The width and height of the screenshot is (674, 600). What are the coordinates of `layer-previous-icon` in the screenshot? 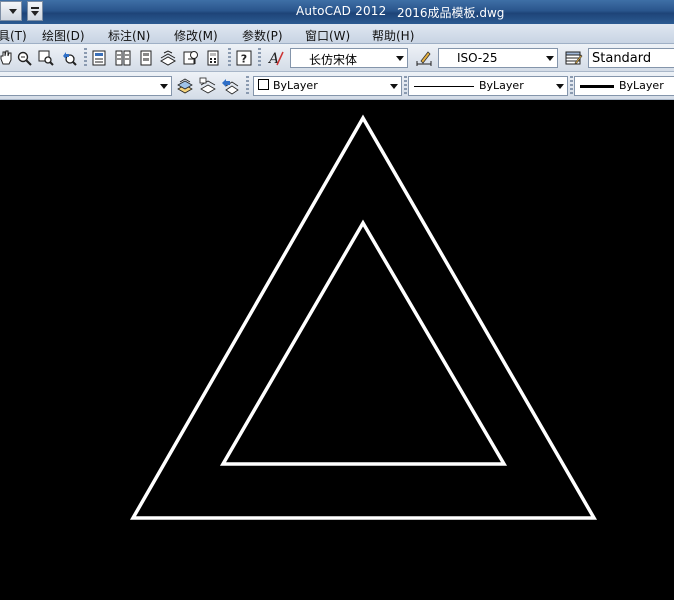 It's located at (230, 86).